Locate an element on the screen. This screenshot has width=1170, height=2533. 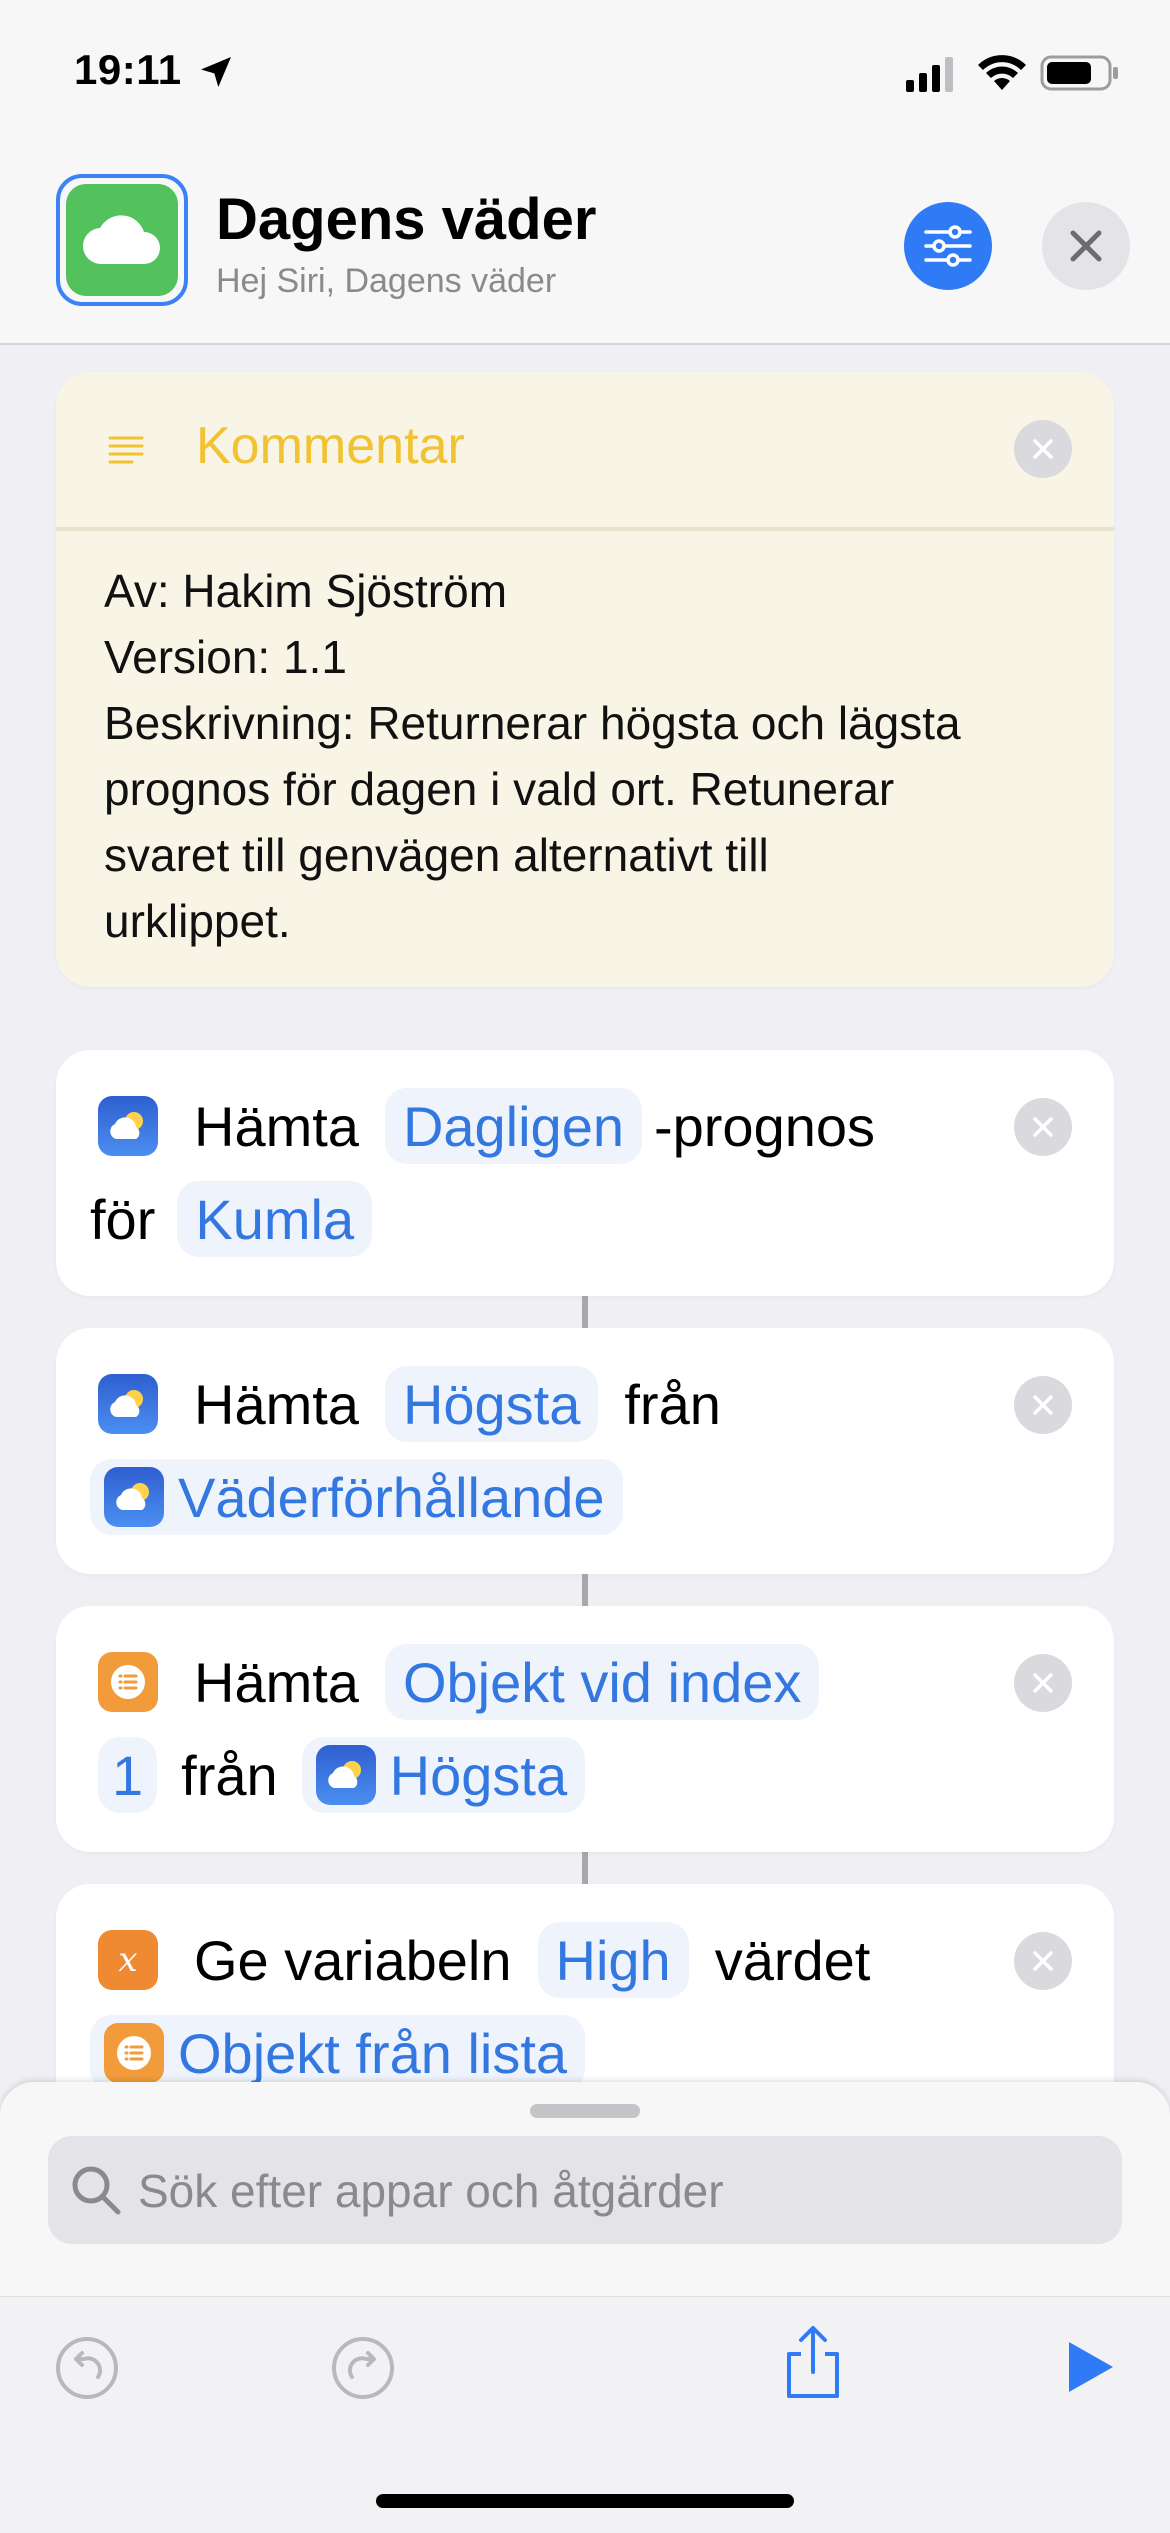
wifi-icon is located at coordinates (1002, 72).